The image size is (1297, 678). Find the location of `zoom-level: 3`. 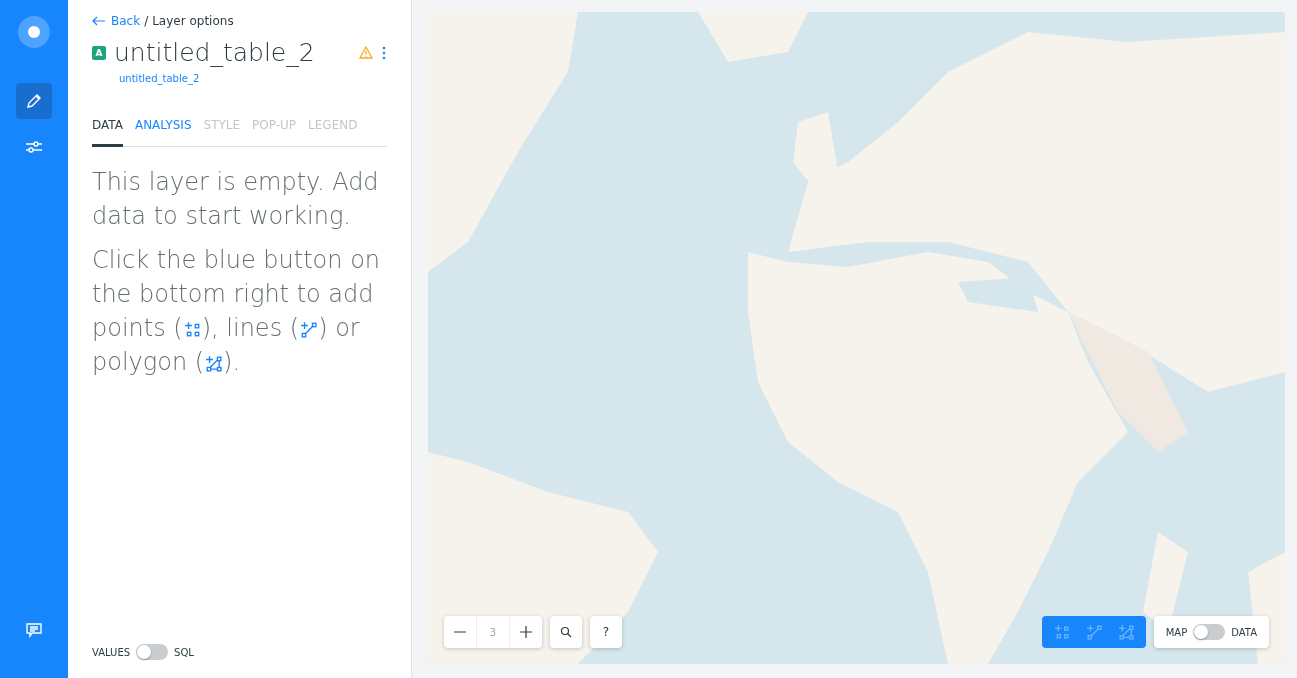

zoom-level: 3 is located at coordinates (493, 632).